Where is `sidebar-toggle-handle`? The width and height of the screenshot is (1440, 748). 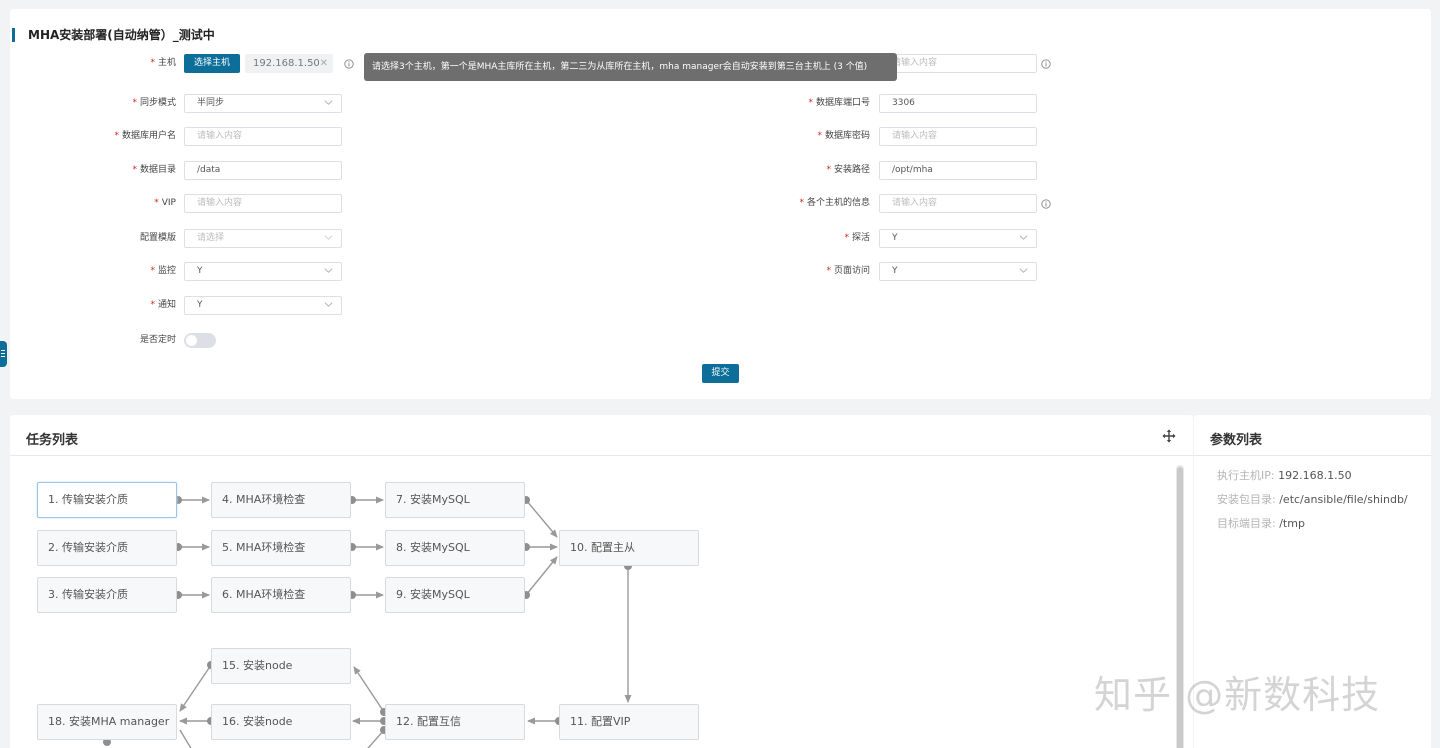 sidebar-toggle-handle is located at coordinates (3, 354).